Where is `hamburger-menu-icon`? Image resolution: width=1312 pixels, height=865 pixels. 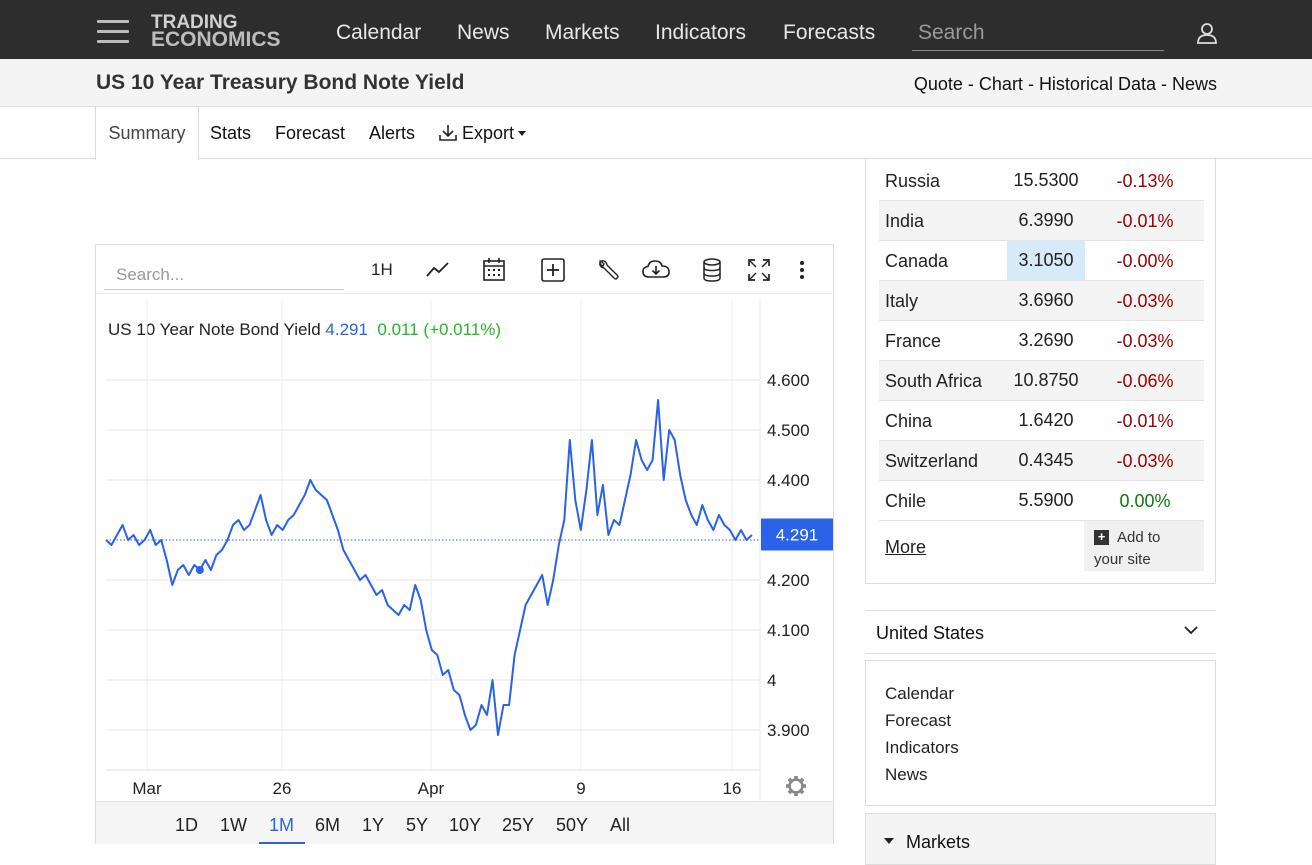
hamburger-menu-icon is located at coordinates (113, 32).